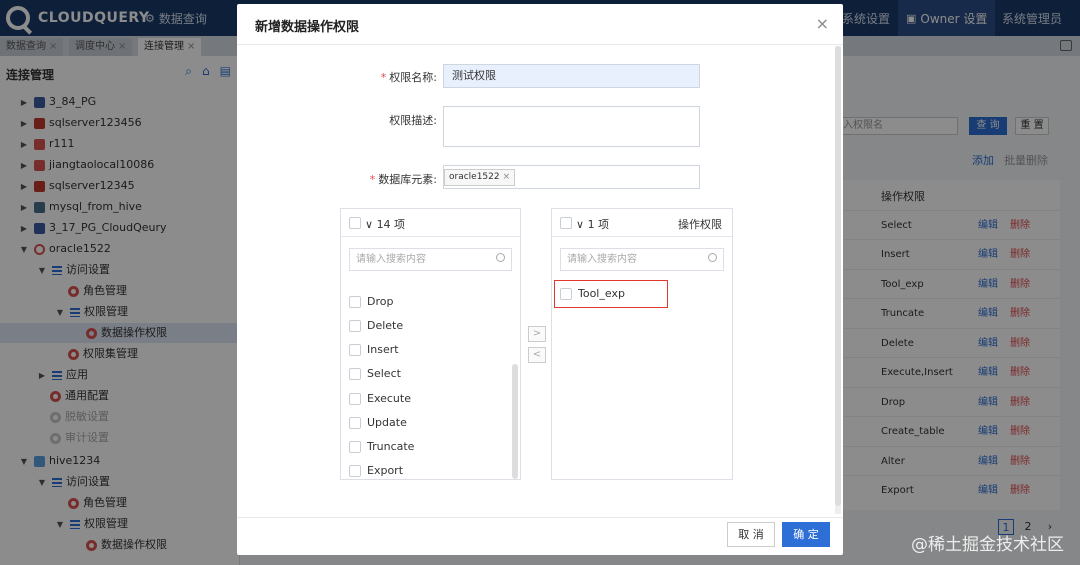 This screenshot has width=1080, height=565. What do you see at coordinates (376, 471) in the screenshot?
I see `list-item: Export` at bounding box center [376, 471].